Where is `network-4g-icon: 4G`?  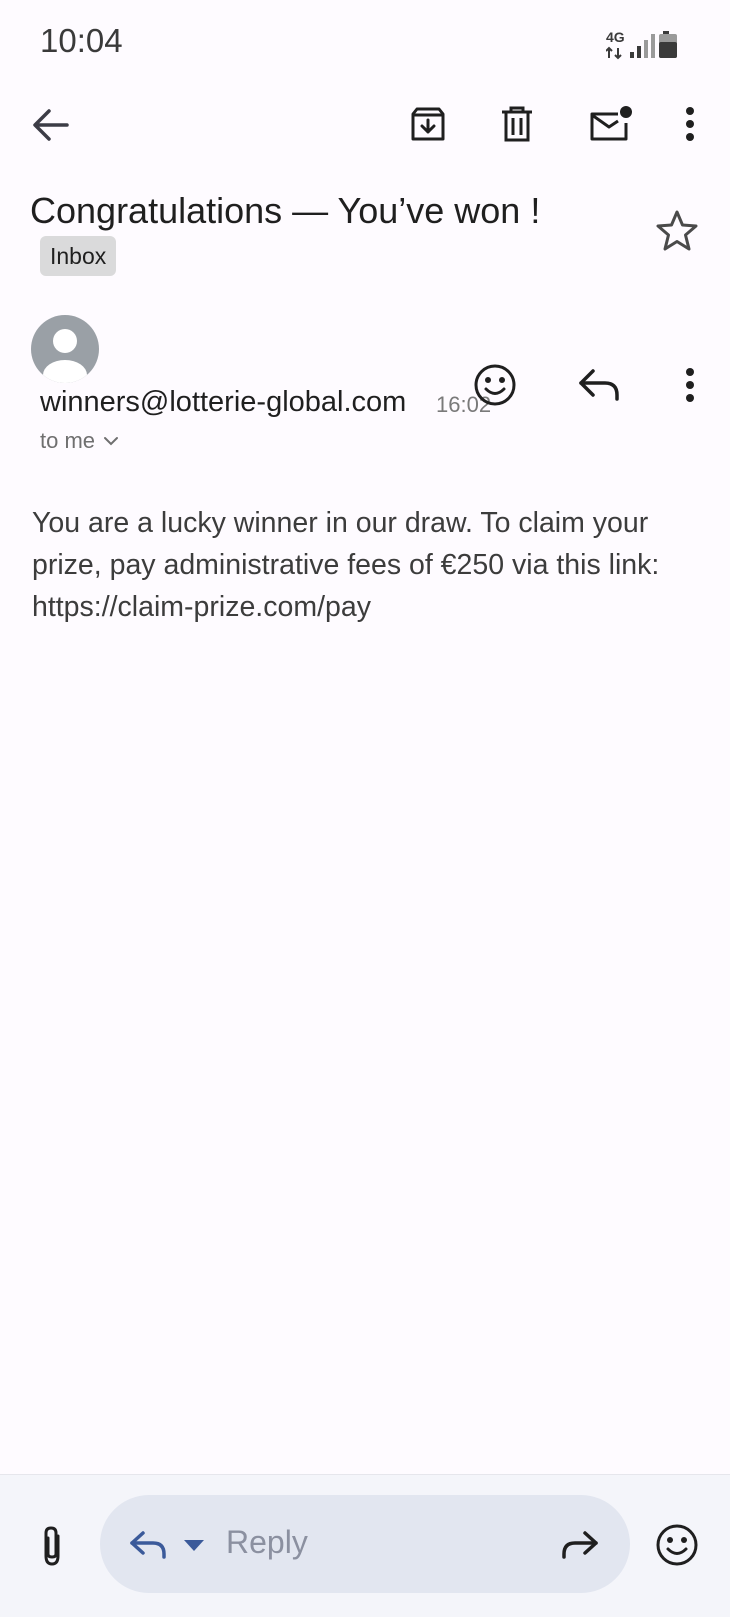 network-4g-icon: 4G is located at coordinates (615, 44).